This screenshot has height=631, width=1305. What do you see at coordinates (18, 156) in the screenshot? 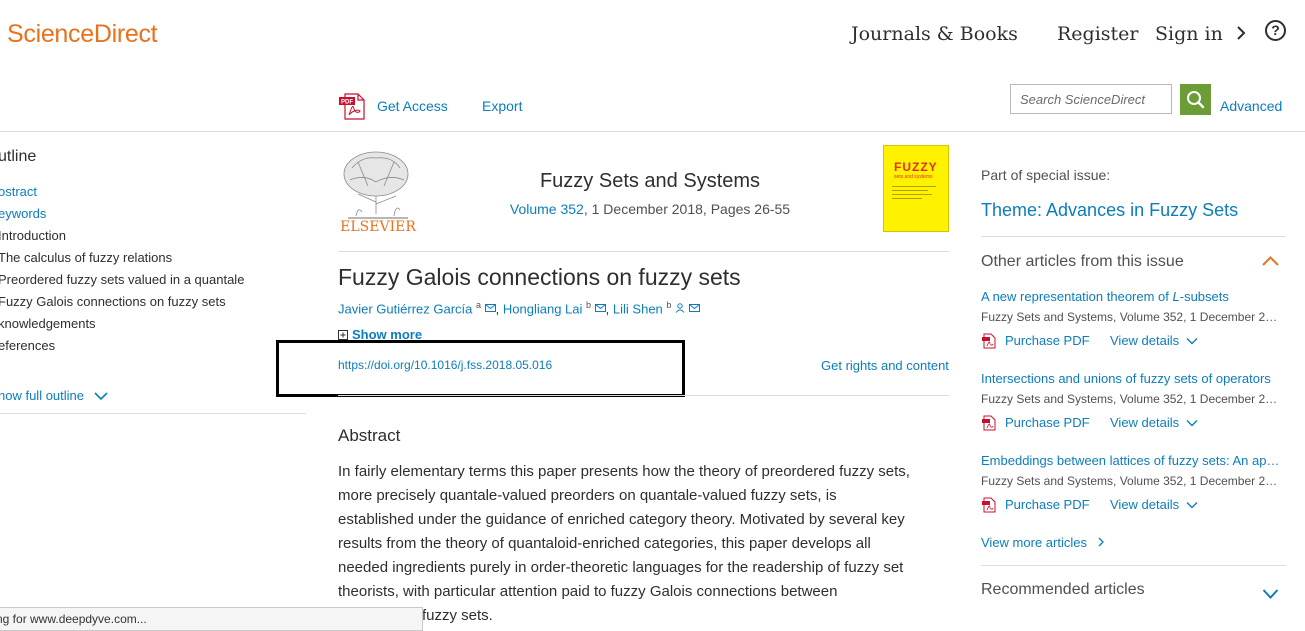
I see `outline-title: utline` at bounding box center [18, 156].